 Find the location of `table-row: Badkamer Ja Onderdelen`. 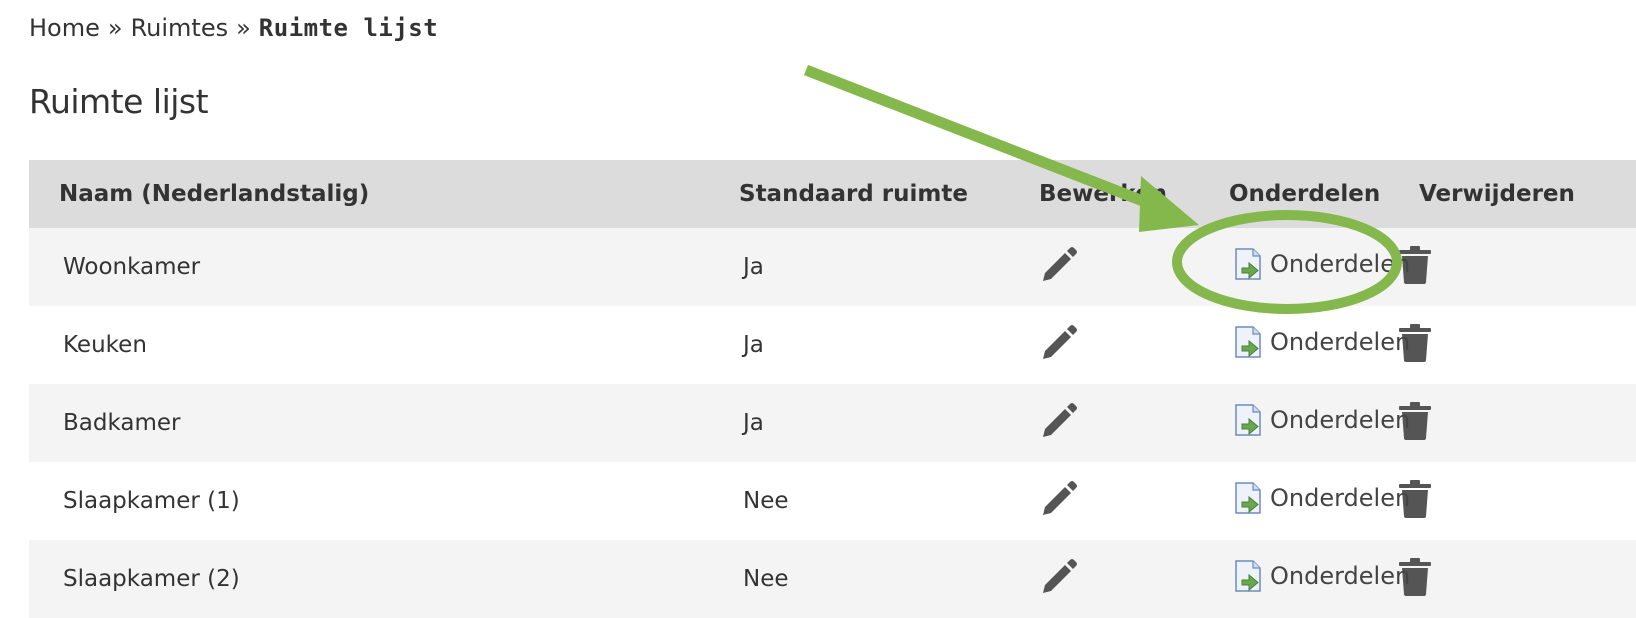

table-row: Badkamer Ja Onderdelen is located at coordinates (832, 423).